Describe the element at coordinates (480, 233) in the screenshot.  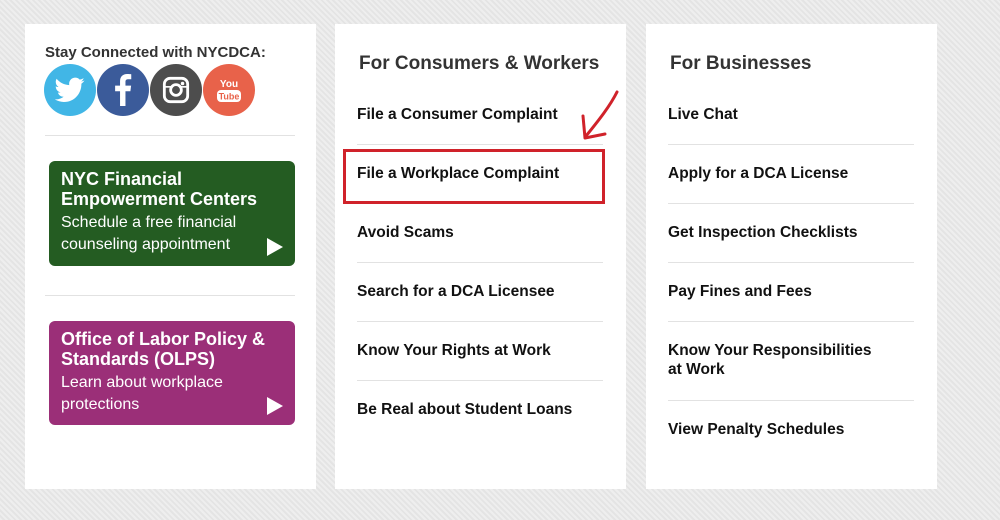
I see `link-avoid-scams: Avoid Scams` at that location.